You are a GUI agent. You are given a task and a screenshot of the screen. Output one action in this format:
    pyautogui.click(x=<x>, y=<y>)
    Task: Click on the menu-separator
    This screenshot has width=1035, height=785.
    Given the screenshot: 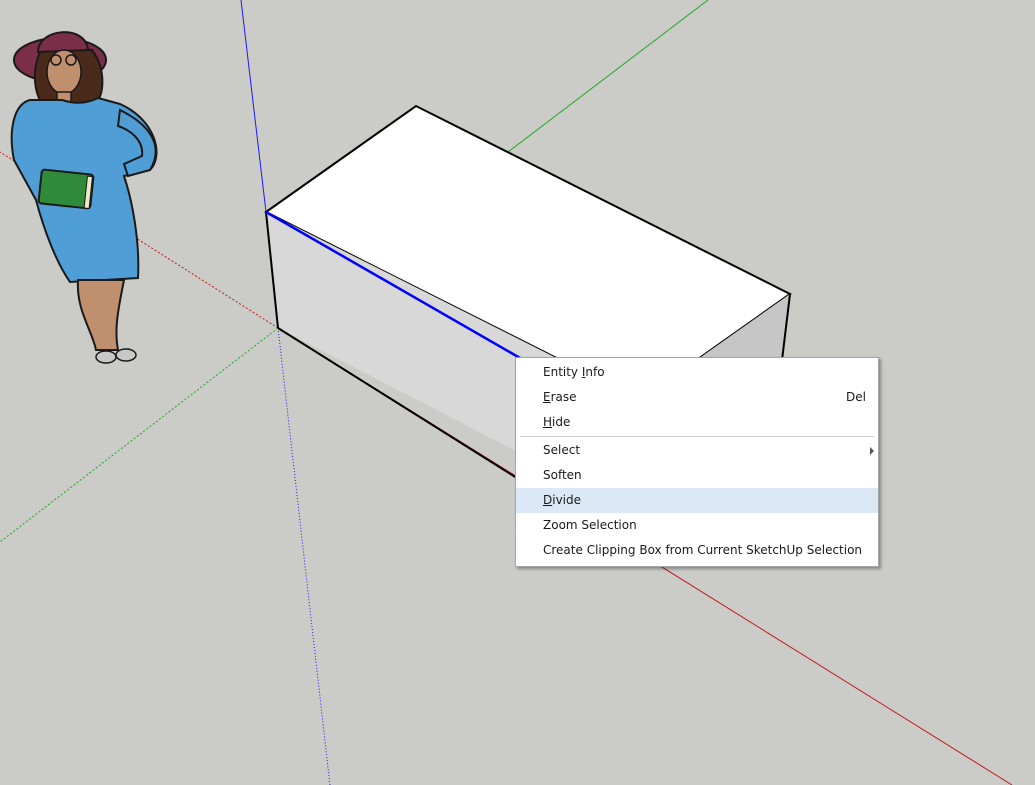 What is the action you would take?
    pyautogui.click(x=697, y=436)
    